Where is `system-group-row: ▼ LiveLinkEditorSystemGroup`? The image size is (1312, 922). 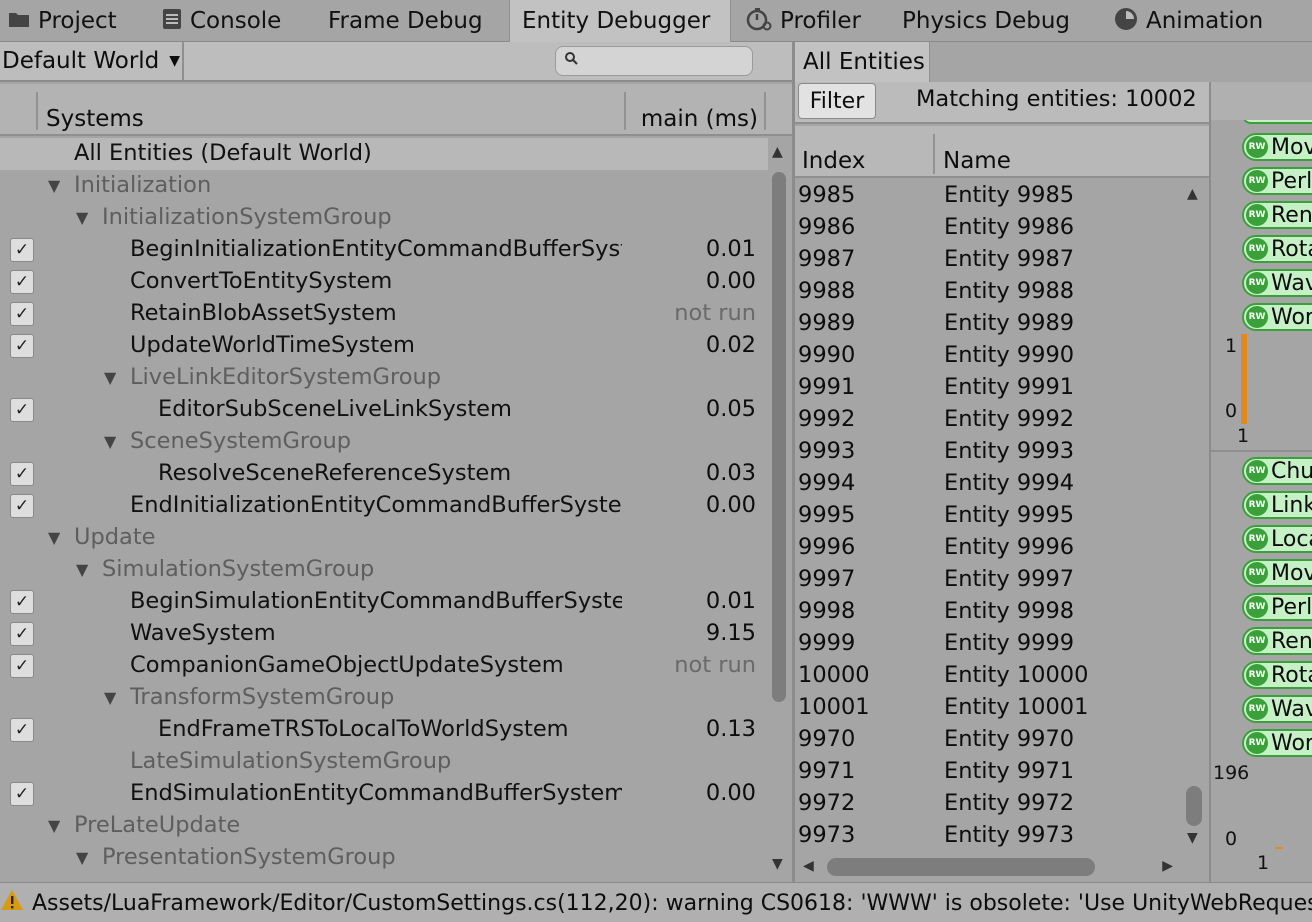 system-group-row: ▼ LiveLinkEditorSystemGroup is located at coordinates (384, 378).